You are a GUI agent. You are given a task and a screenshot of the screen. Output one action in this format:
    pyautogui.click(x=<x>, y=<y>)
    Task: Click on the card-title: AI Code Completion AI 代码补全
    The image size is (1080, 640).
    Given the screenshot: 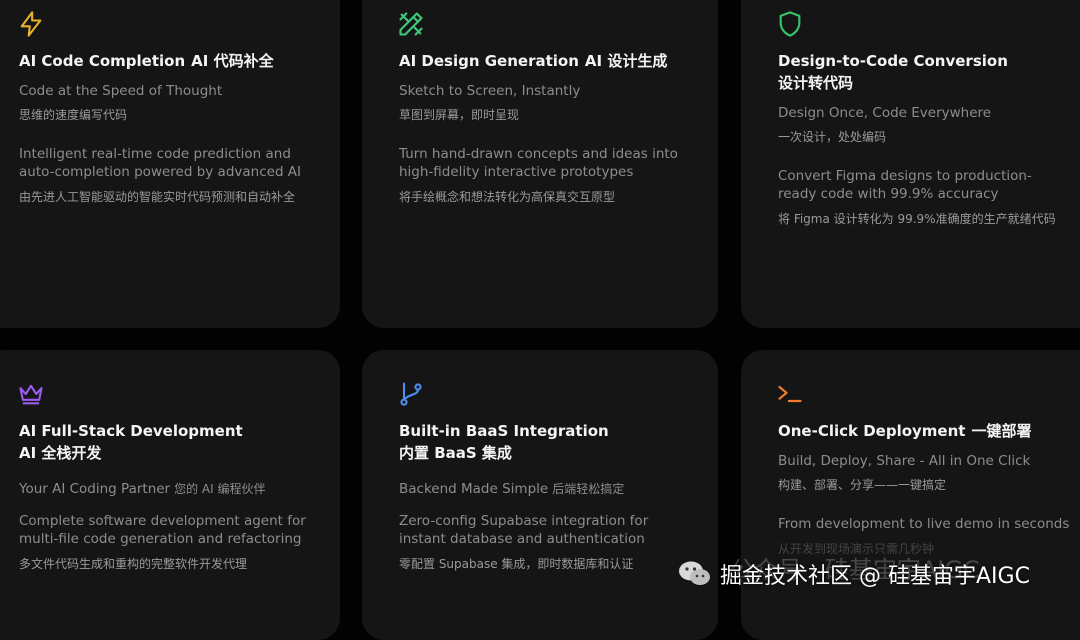 What is the action you would take?
    pyautogui.click(x=146, y=61)
    